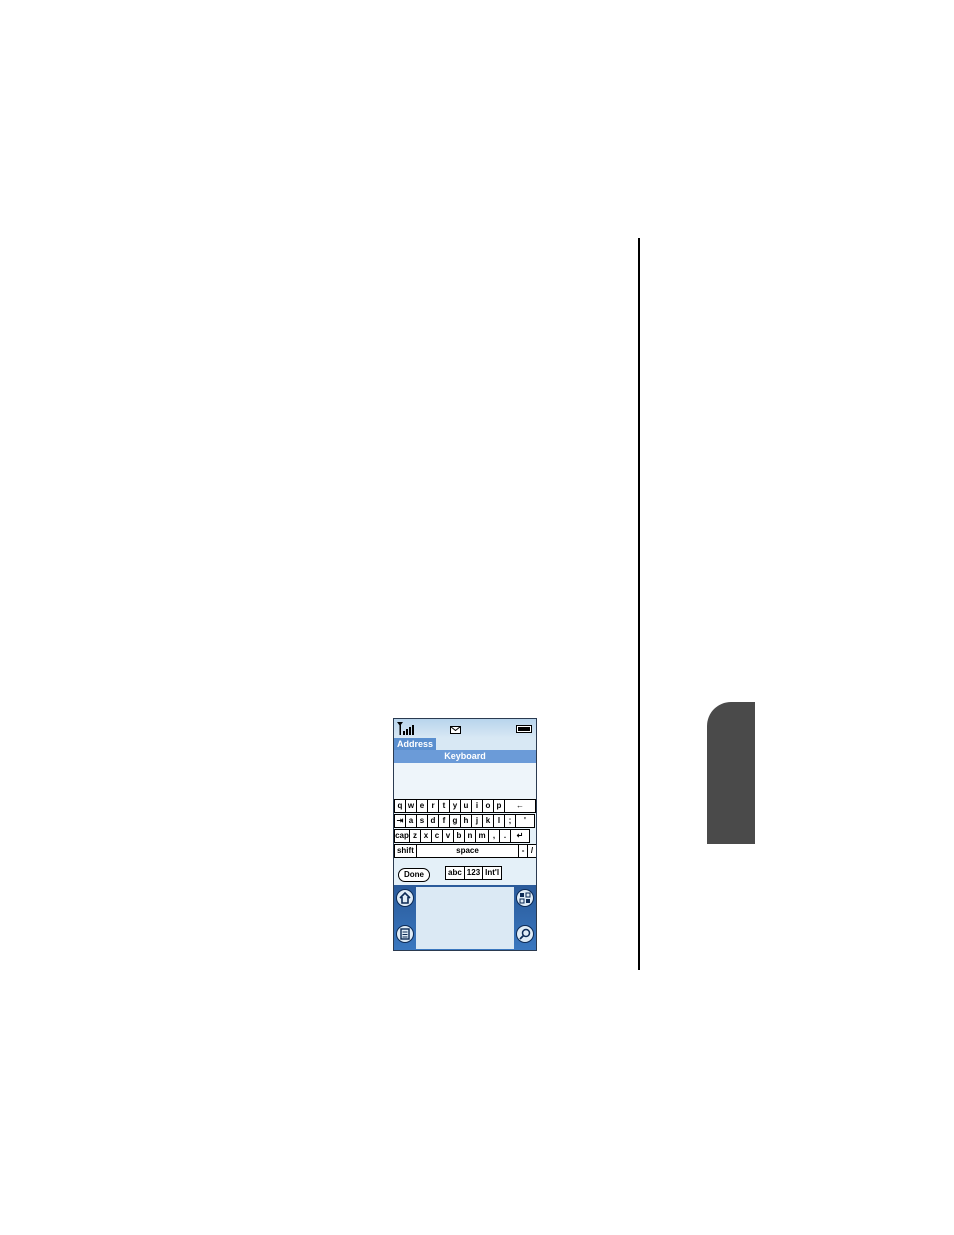  Describe the element at coordinates (465, 781) in the screenshot. I see `text-entry-area` at that location.